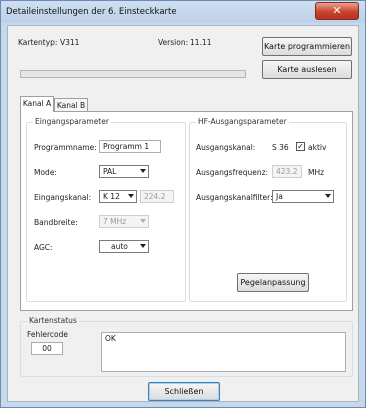 Image resolution: width=367 pixels, height=409 pixels. I want to click on eingangskanal-select: K 12, so click(118, 196).